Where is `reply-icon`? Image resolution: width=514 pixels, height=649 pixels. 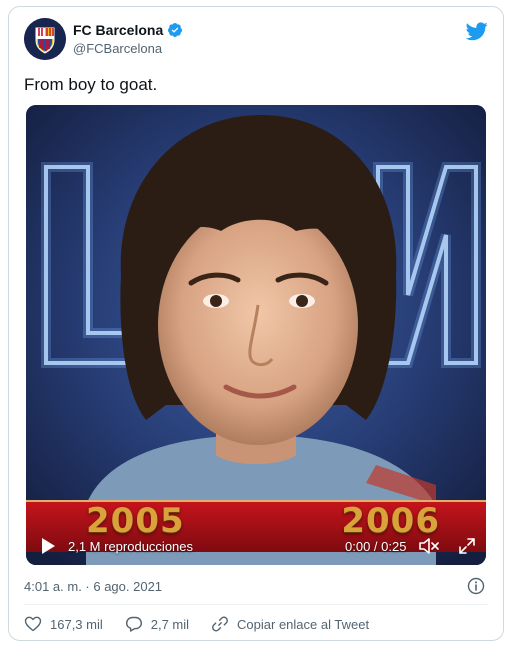
reply-icon is located at coordinates (133, 624).